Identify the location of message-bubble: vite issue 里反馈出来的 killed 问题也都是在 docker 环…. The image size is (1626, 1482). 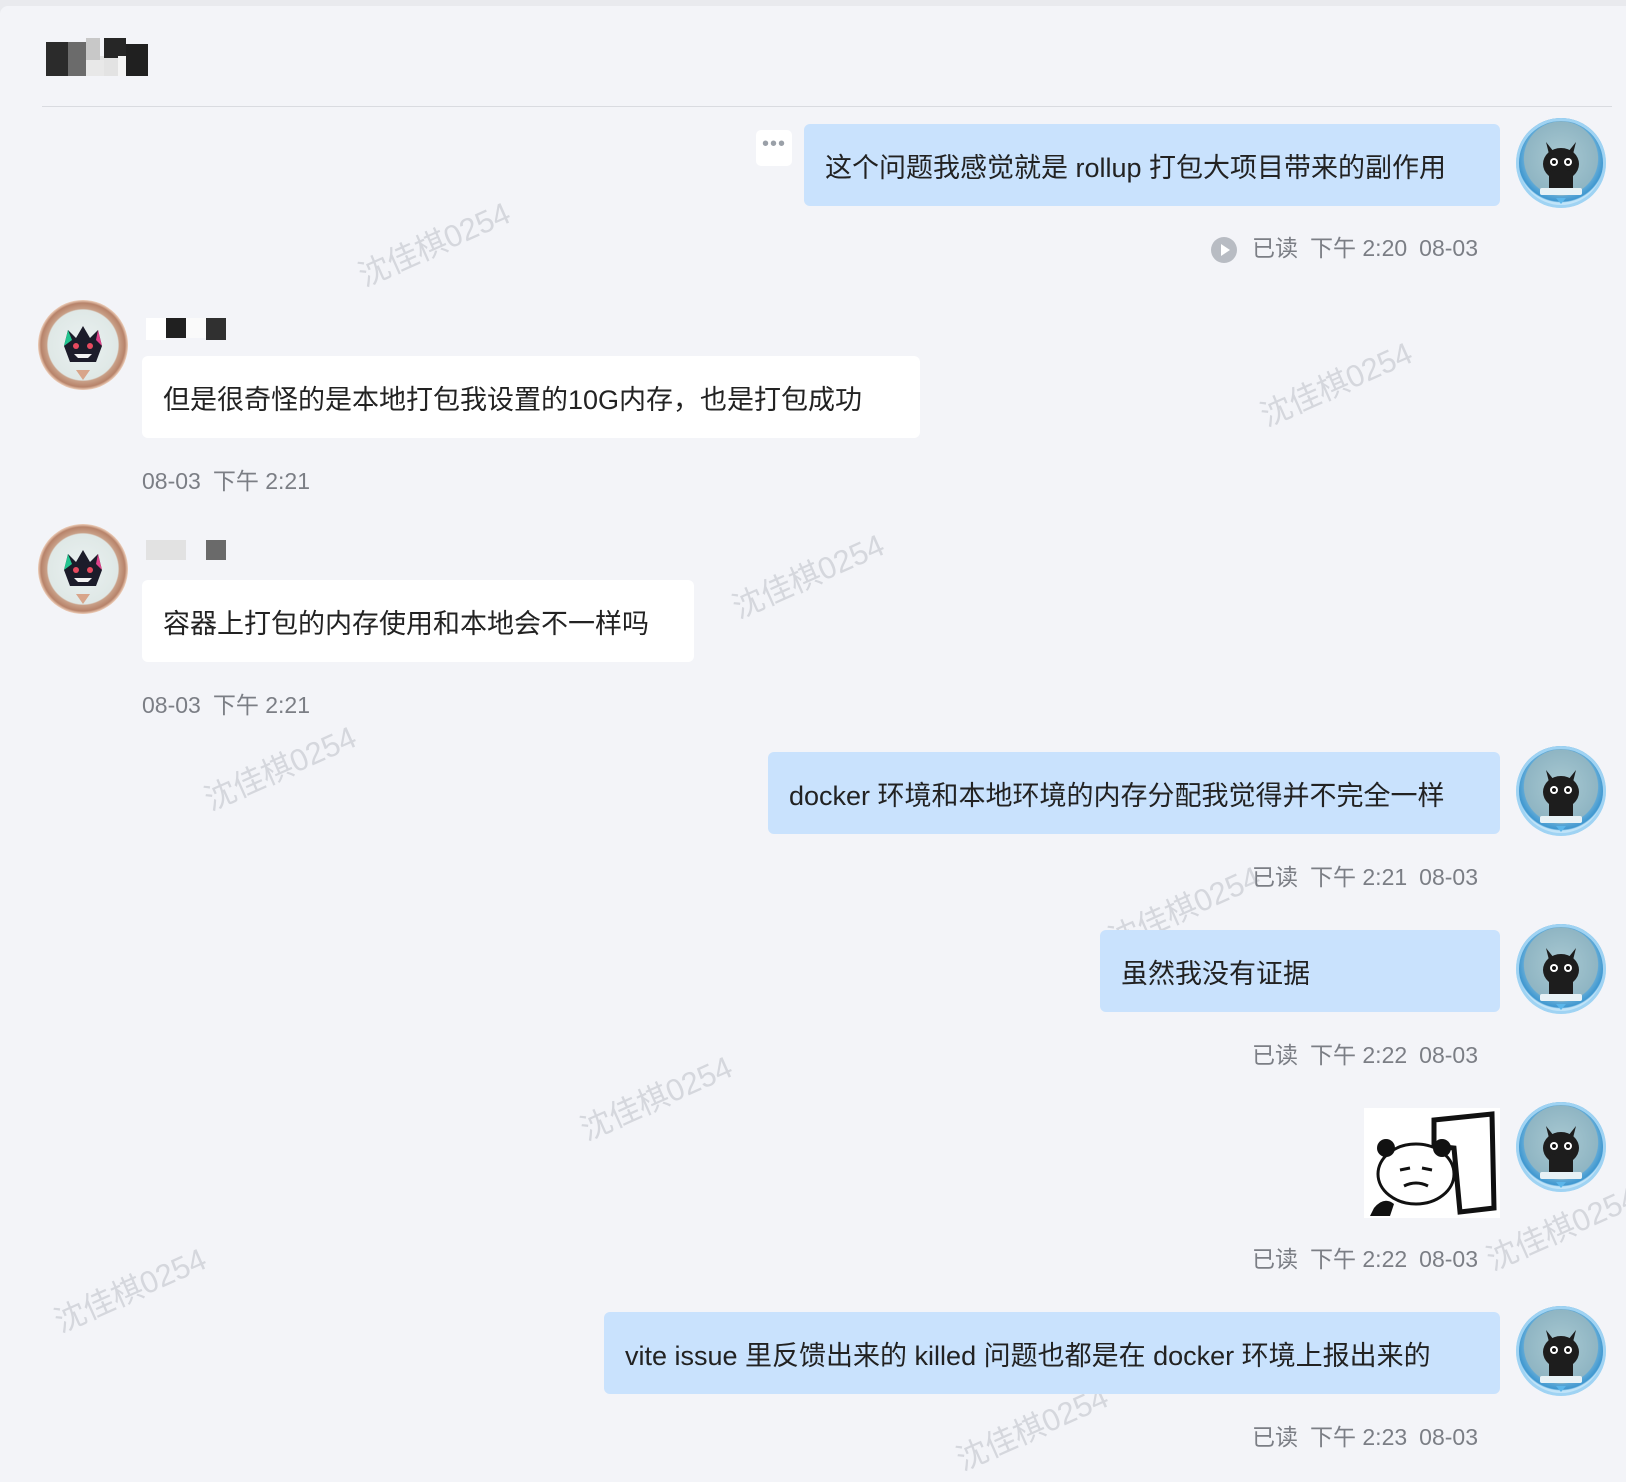
(1052, 1353).